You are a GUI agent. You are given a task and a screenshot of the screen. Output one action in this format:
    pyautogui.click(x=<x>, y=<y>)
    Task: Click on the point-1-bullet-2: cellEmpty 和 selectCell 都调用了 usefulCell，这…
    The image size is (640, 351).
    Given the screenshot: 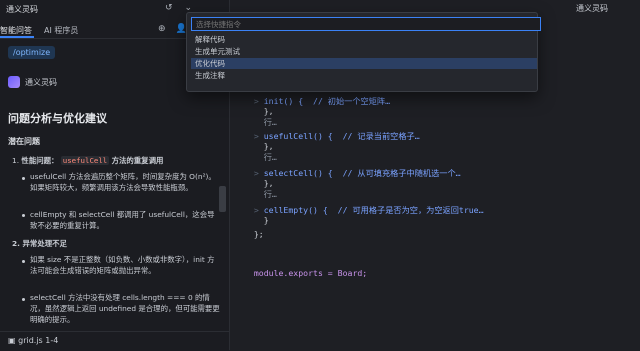 What is the action you would take?
    pyautogui.click(x=122, y=220)
    